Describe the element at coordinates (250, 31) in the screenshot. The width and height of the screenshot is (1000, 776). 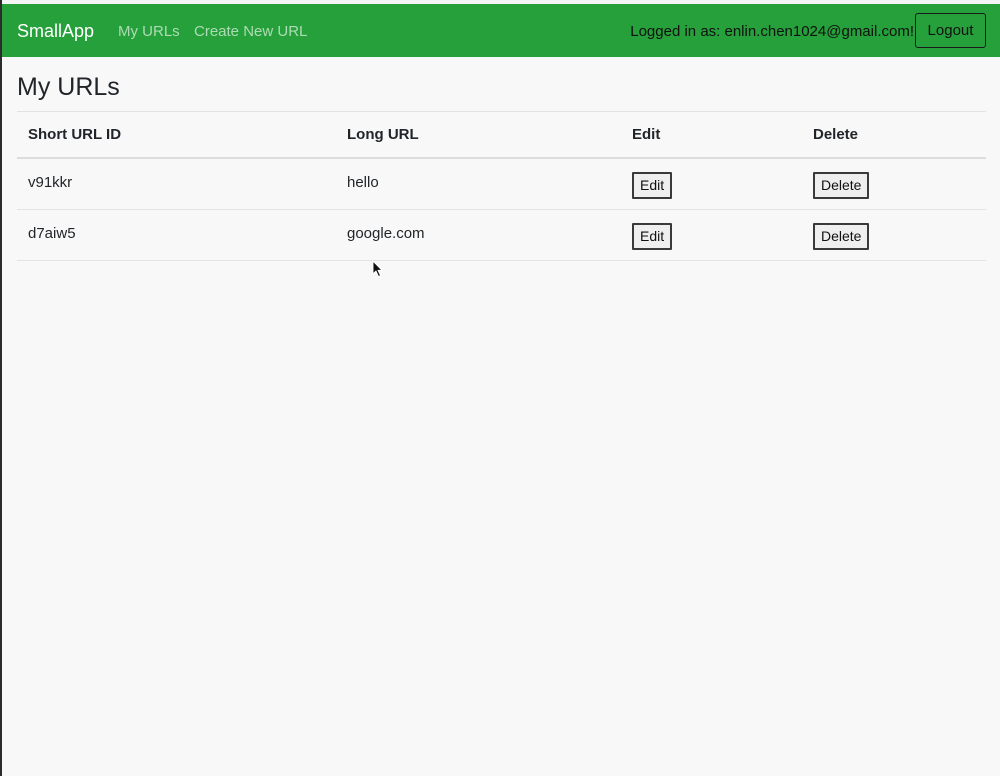
I see `nav-create-new-url-link: Create New URL` at that location.